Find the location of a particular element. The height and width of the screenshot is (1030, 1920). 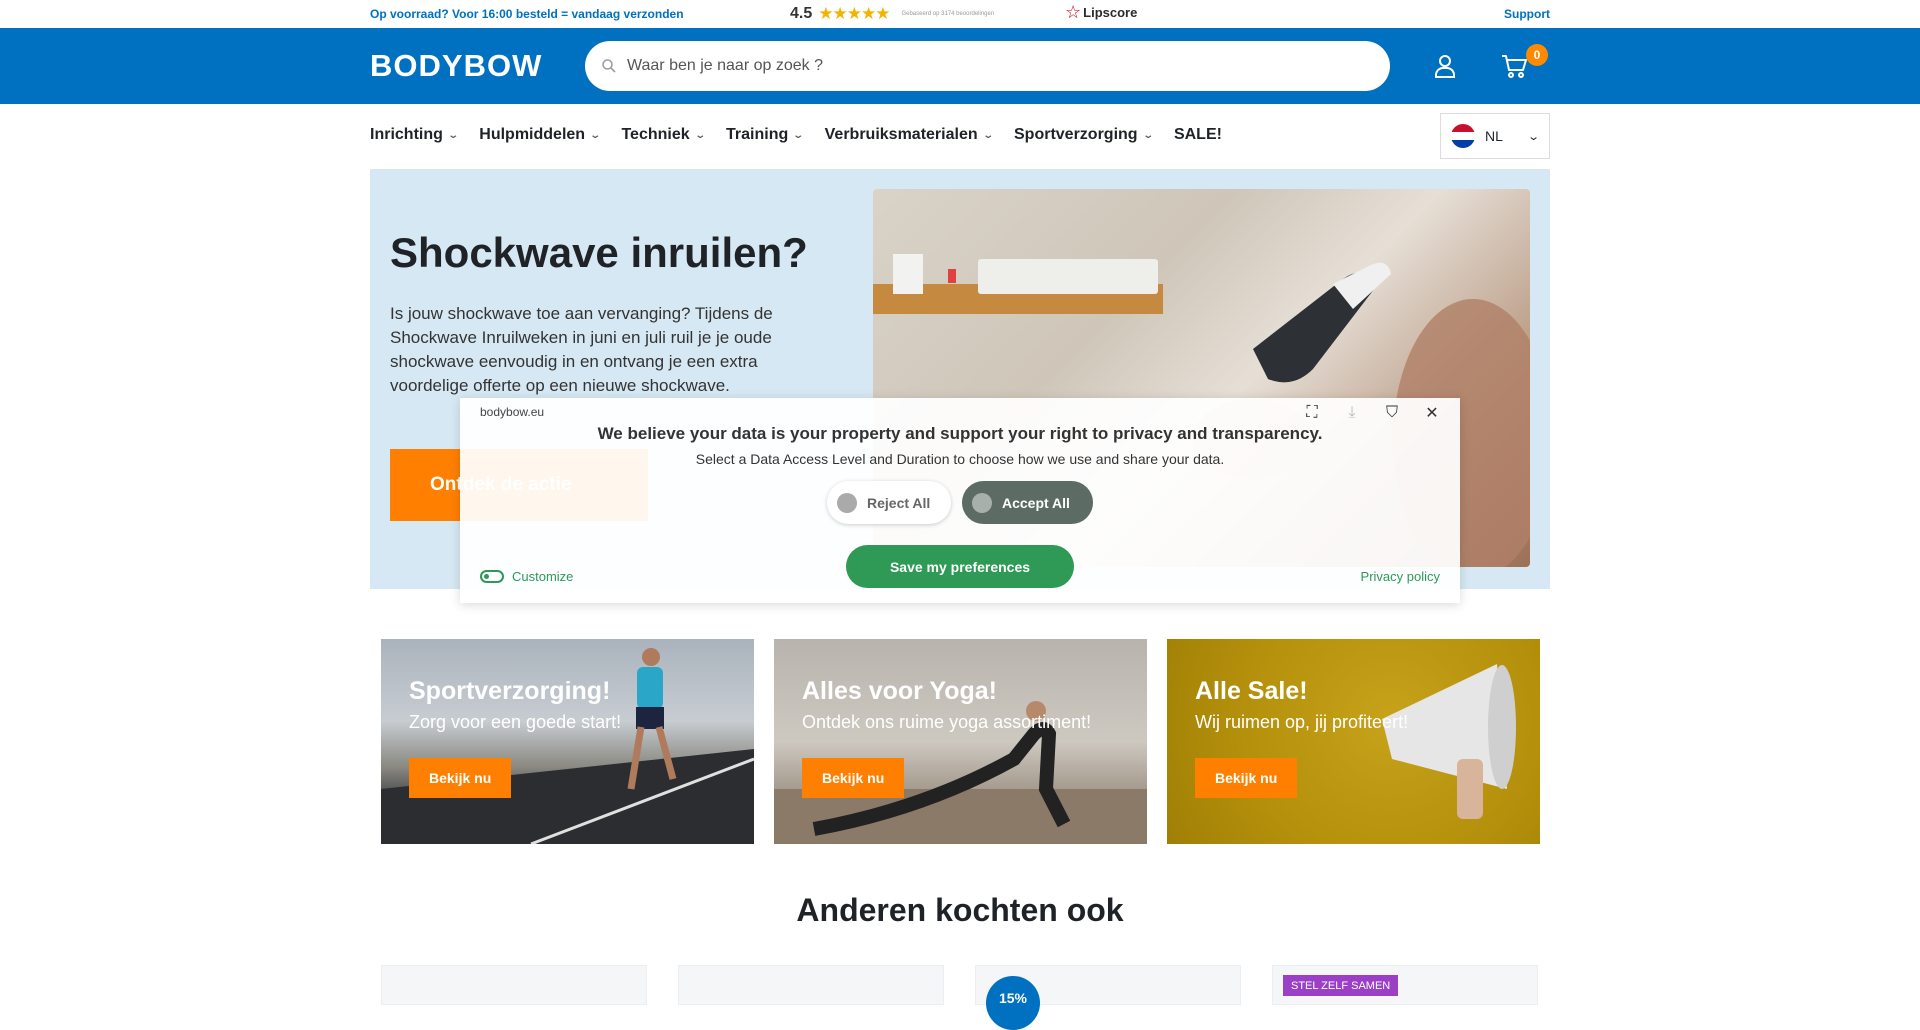

megaphone-illustration is located at coordinates (1449, 741).